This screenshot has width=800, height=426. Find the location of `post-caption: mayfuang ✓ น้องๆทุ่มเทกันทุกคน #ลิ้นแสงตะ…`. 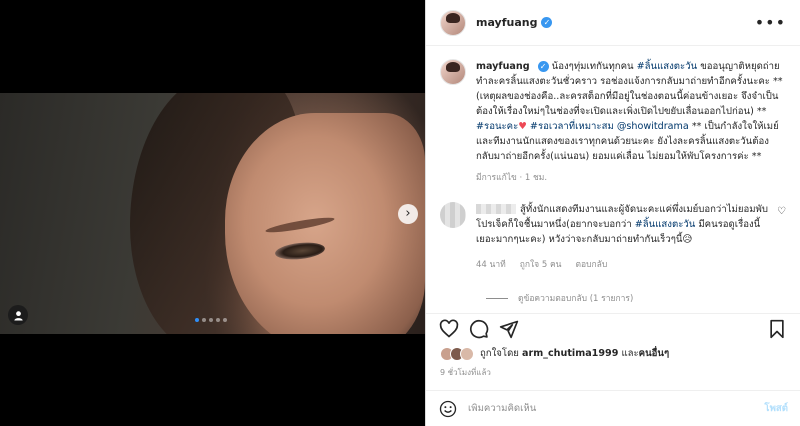

post-caption: mayfuang ✓ น้องๆทุ่มเทกันทุกคน #ลิ้นแสงตะ… is located at coordinates (613, 121).